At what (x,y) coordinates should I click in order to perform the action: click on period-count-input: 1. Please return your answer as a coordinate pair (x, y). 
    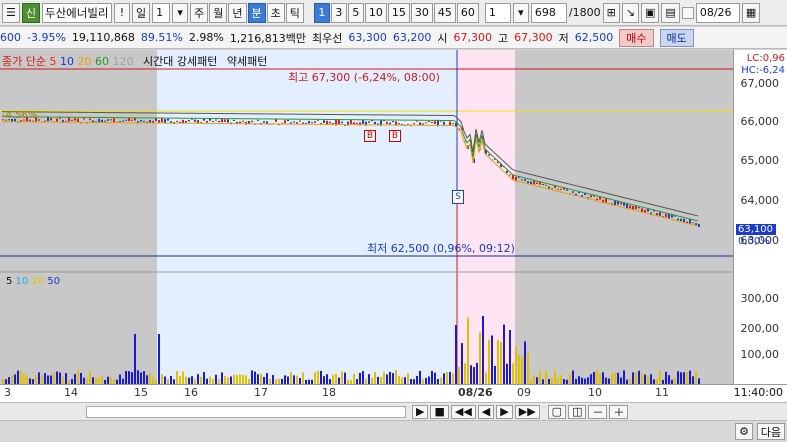
    Looking at the image, I should click on (161, 12).